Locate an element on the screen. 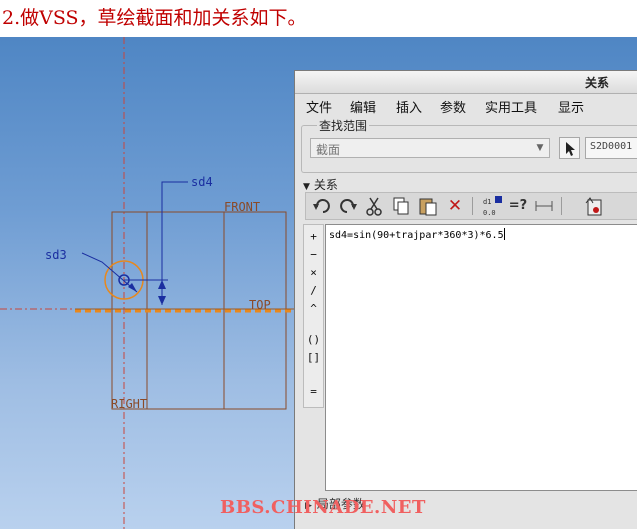 This screenshot has width=637, height=529. relations-toolbar: ✕ d1 0.0 =? is located at coordinates (471, 206).